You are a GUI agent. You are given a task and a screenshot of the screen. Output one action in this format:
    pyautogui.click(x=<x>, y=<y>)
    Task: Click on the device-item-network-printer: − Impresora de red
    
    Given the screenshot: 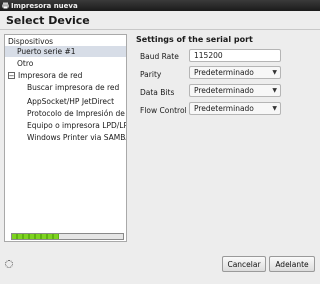 What is the action you would take?
    pyautogui.click(x=65, y=75)
    